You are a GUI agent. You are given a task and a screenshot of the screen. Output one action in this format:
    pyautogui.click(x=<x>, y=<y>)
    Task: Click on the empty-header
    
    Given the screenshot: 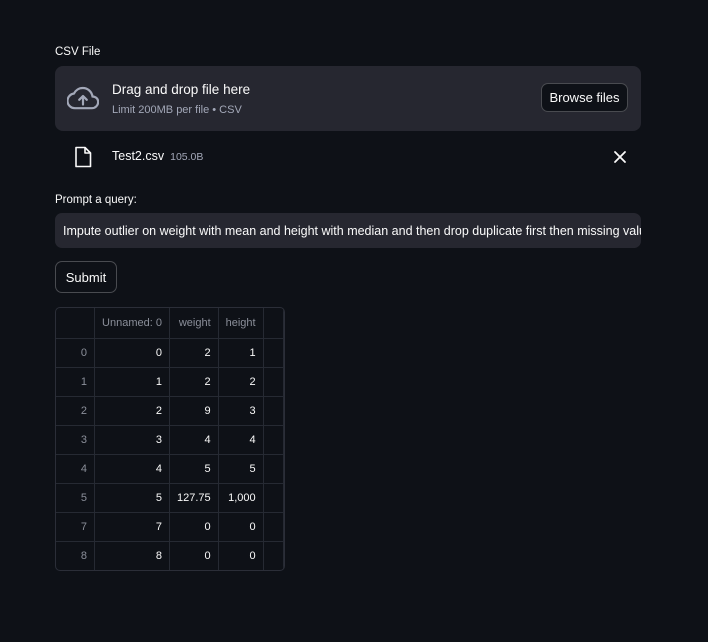 What is the action you would take?
    pyautogui.click(x=273, y=323)
    